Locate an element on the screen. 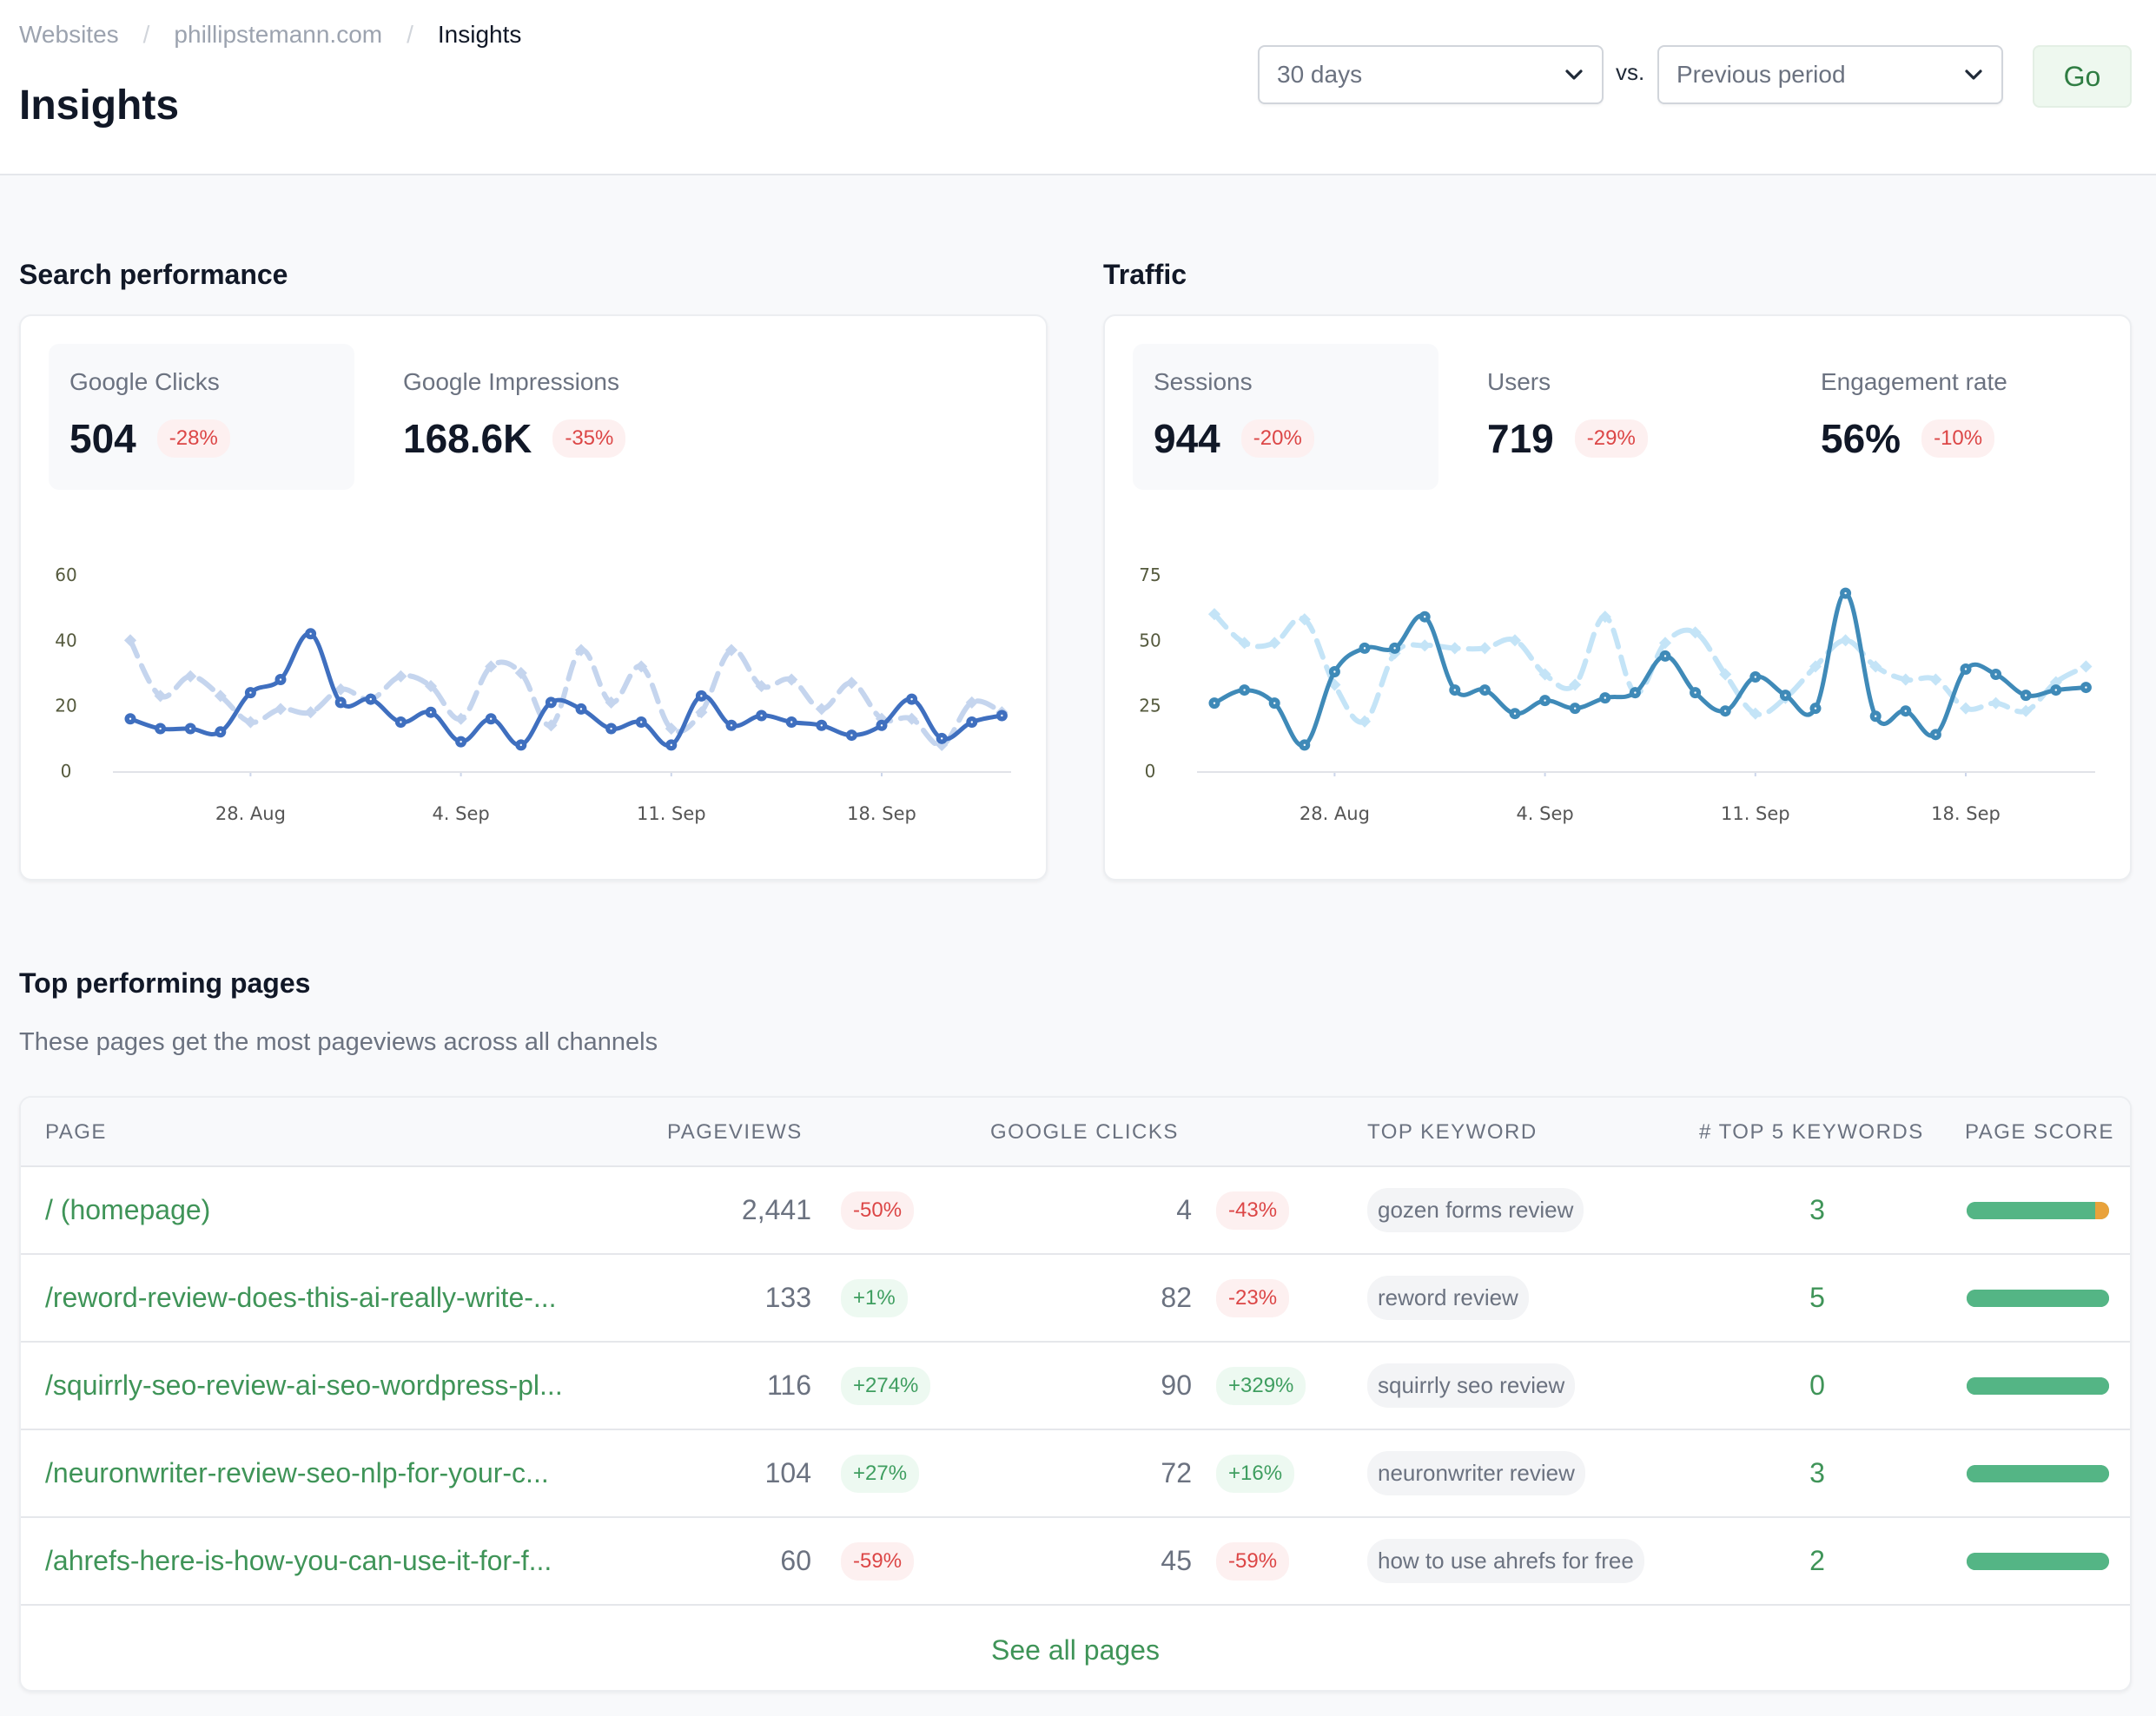 Image resolution: width=2156 pixels, height=1716 pixels. metric-google-clicks: Google Clicks 504 -28% is located at coordinates (201, 417).